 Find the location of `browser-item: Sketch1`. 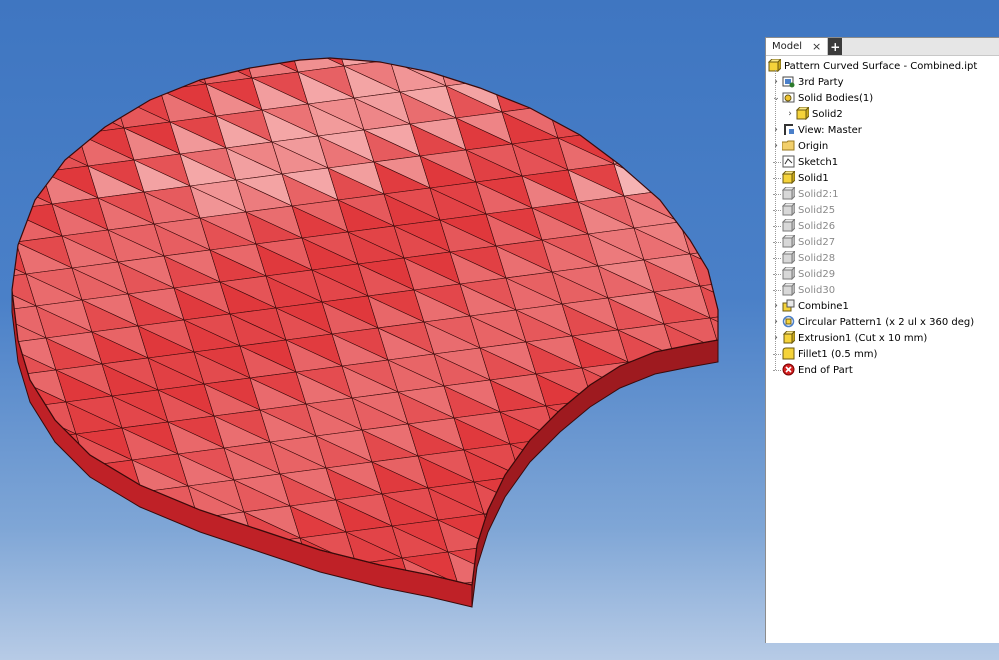

browser-item: Sketch1 is located at coordinates (882, 162).